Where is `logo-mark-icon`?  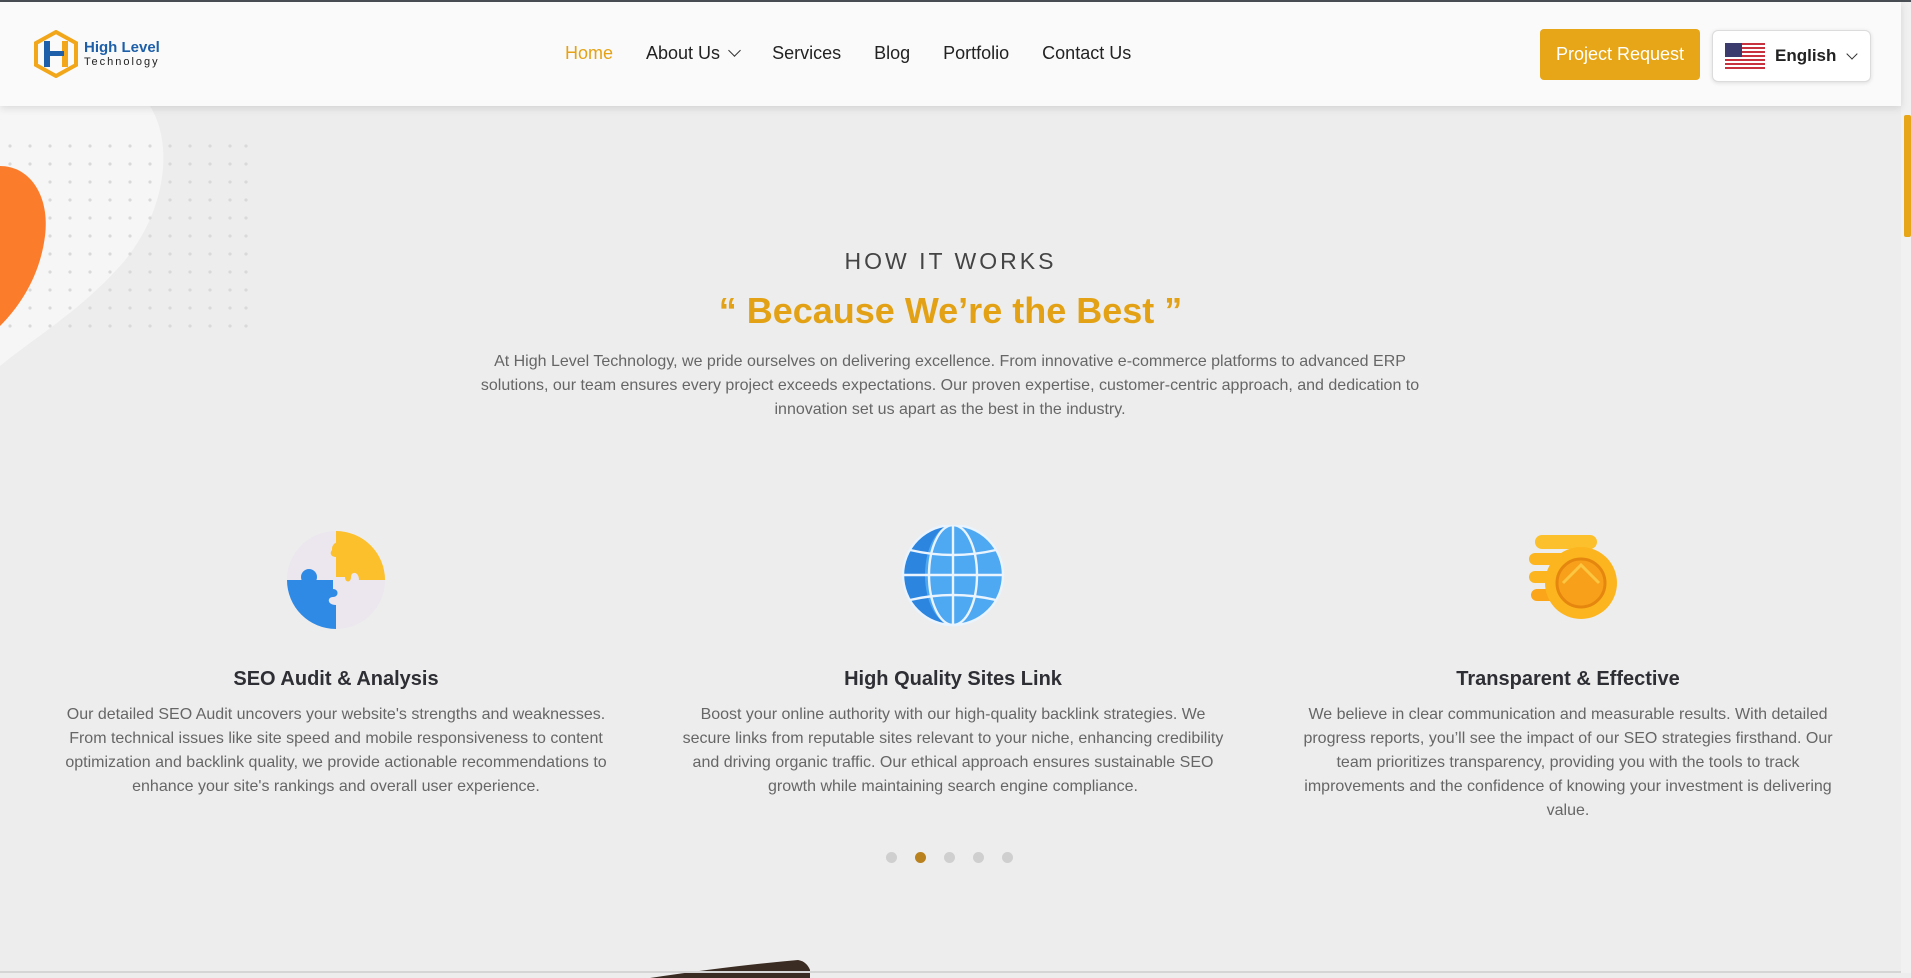
logo-mark-icon is located at coordinates (56, 54).